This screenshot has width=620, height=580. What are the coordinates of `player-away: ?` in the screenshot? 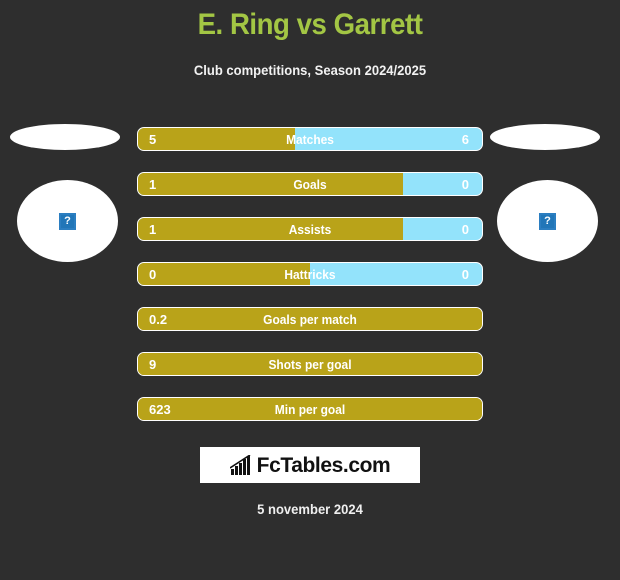 It's located at (550, 193).